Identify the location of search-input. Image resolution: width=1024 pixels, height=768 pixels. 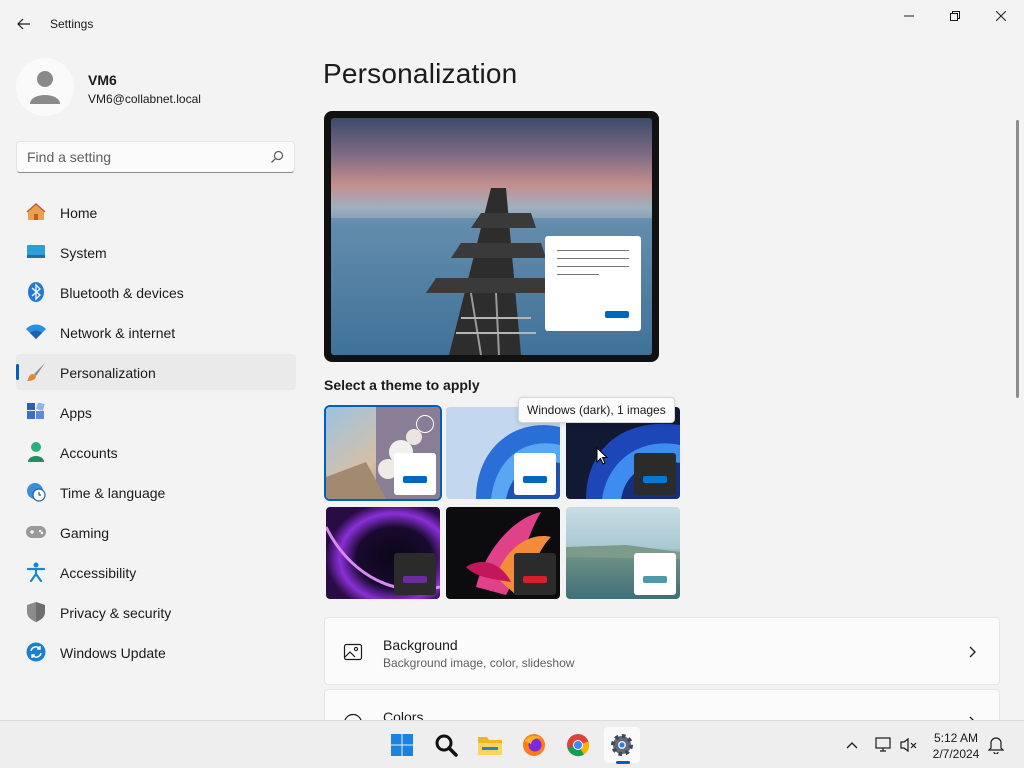
(147, 157).